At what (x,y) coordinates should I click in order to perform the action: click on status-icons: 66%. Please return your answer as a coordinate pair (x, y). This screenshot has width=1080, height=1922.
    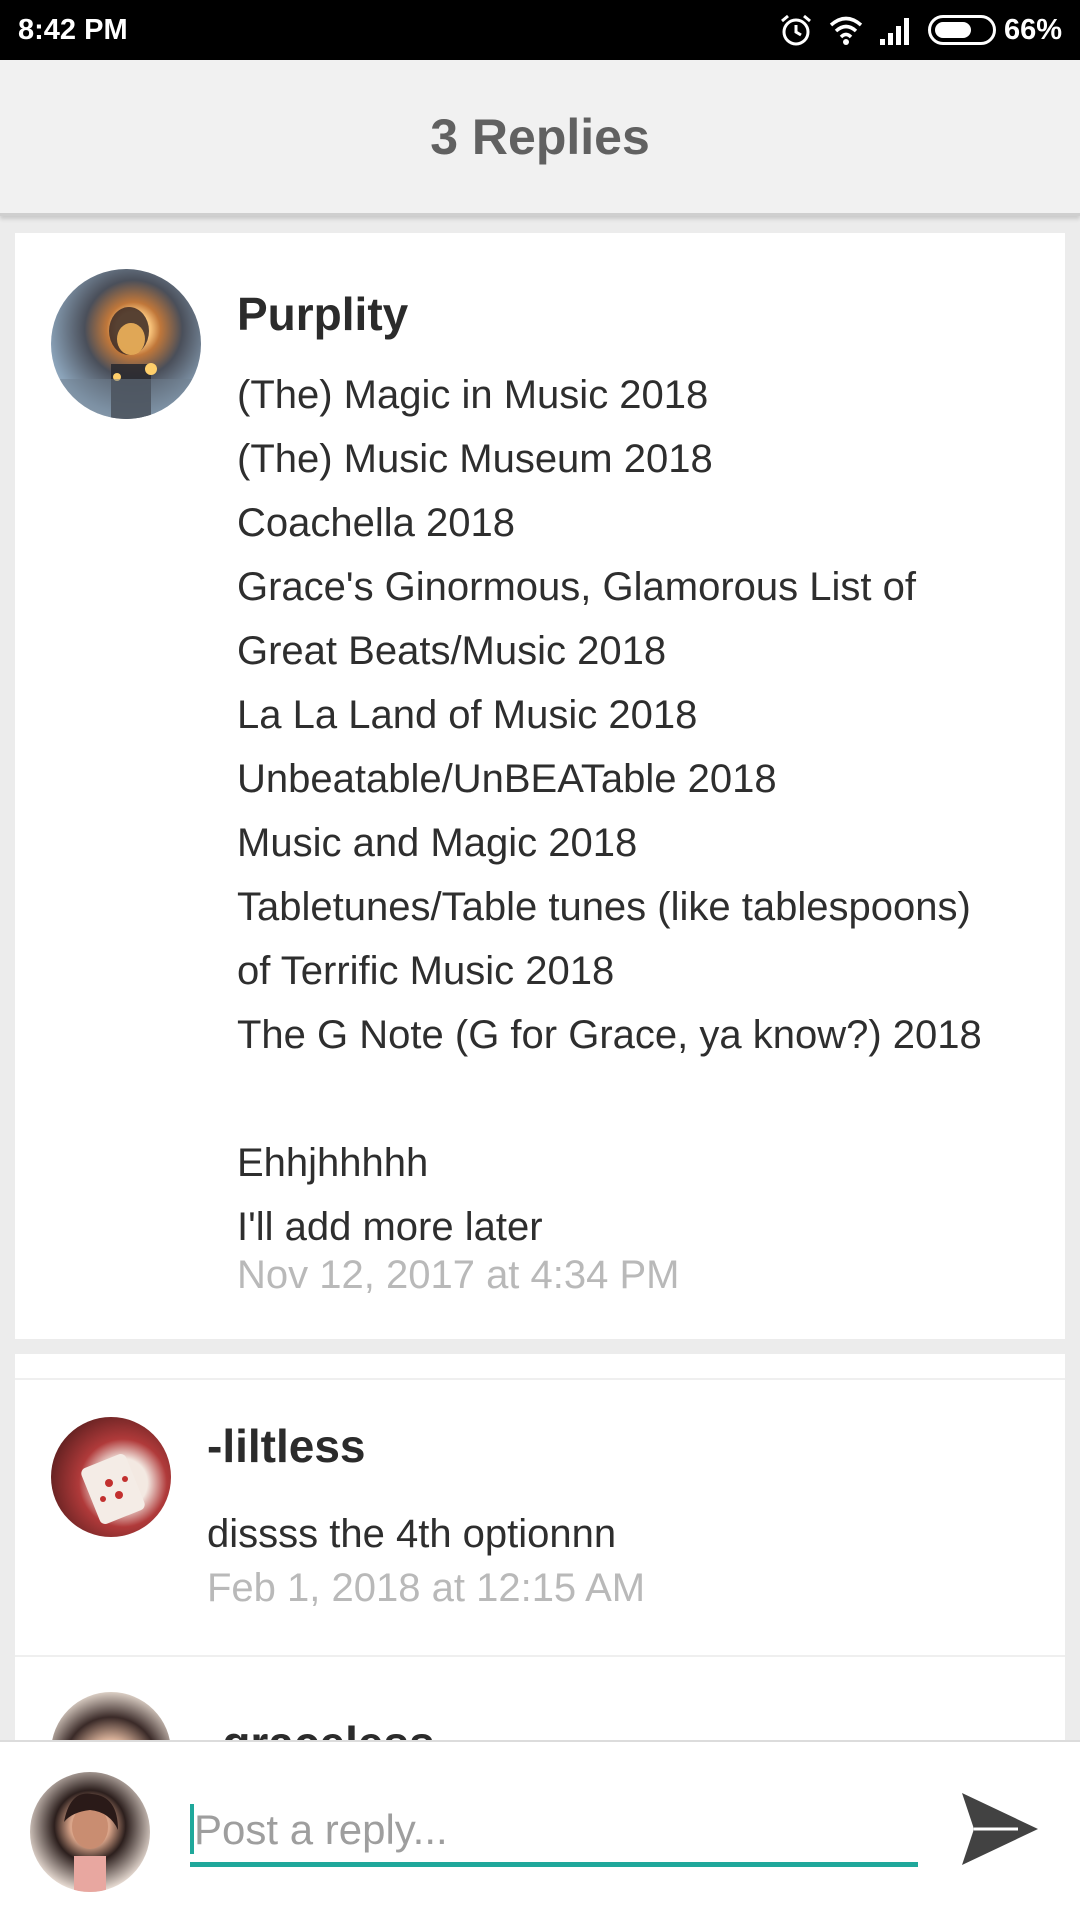
    Looking at the image, I should click on (920, 30).